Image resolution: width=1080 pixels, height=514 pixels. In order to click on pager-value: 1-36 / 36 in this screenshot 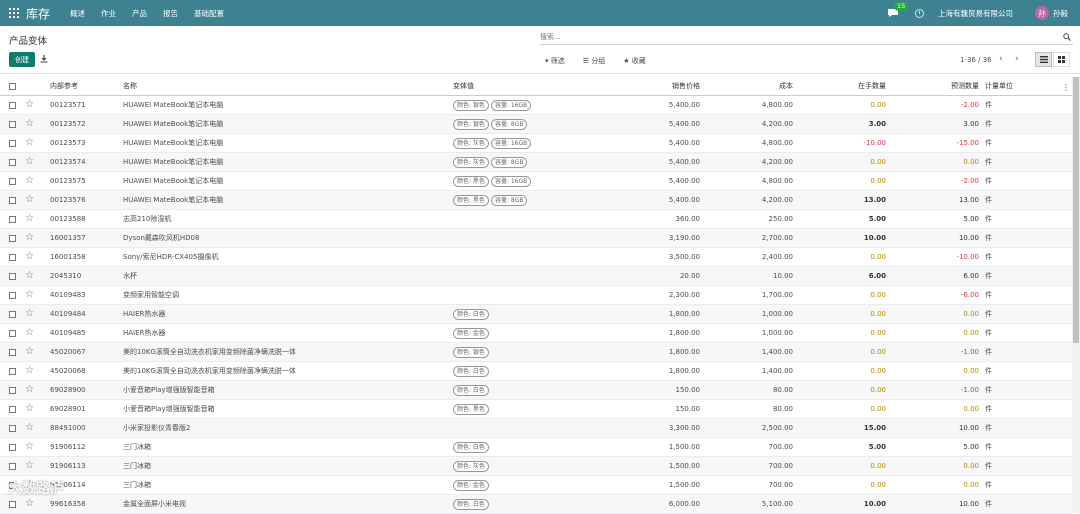, I will do `click(976, 60)`.